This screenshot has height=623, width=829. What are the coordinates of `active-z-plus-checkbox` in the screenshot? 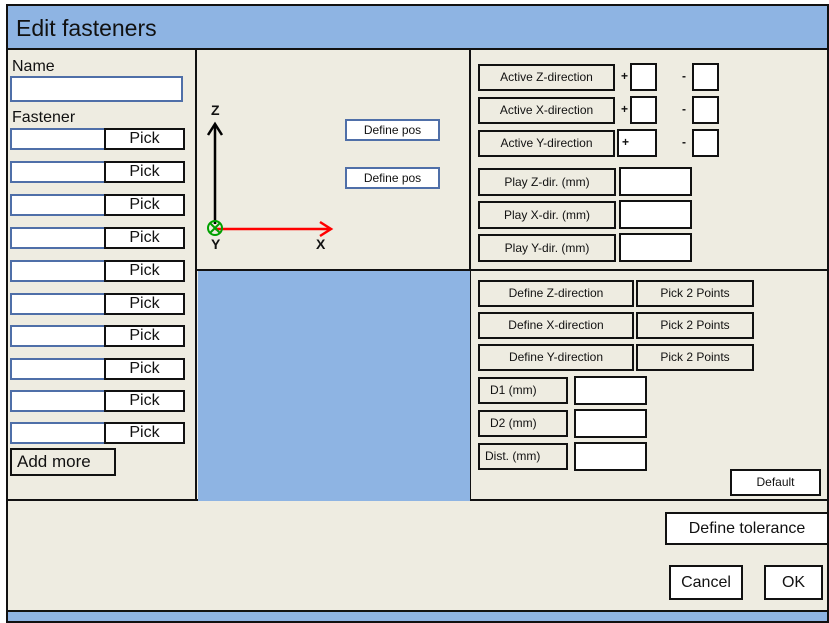 It's located at (643, 77).